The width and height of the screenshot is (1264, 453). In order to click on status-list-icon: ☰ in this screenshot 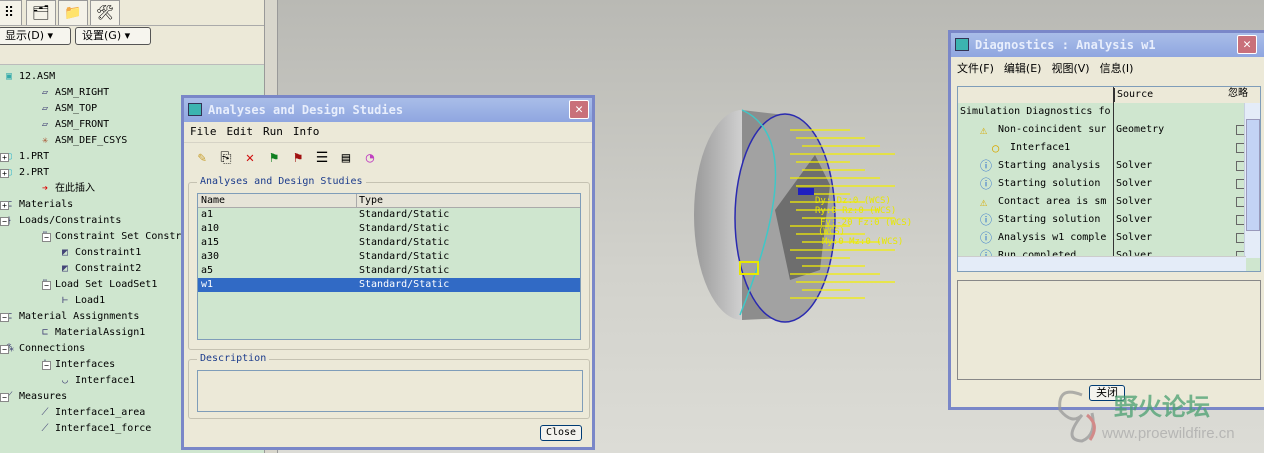, I will do `click(322, 158)`.